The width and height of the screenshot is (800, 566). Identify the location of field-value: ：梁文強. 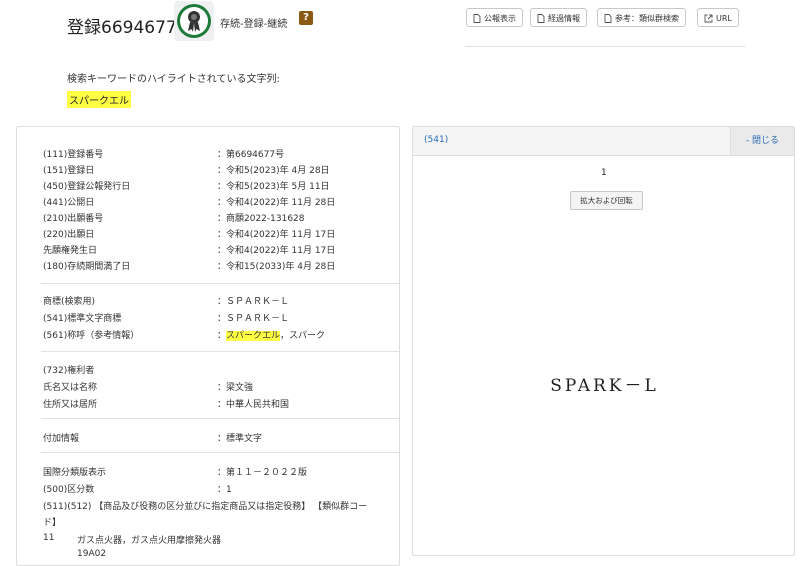
(235, 388).